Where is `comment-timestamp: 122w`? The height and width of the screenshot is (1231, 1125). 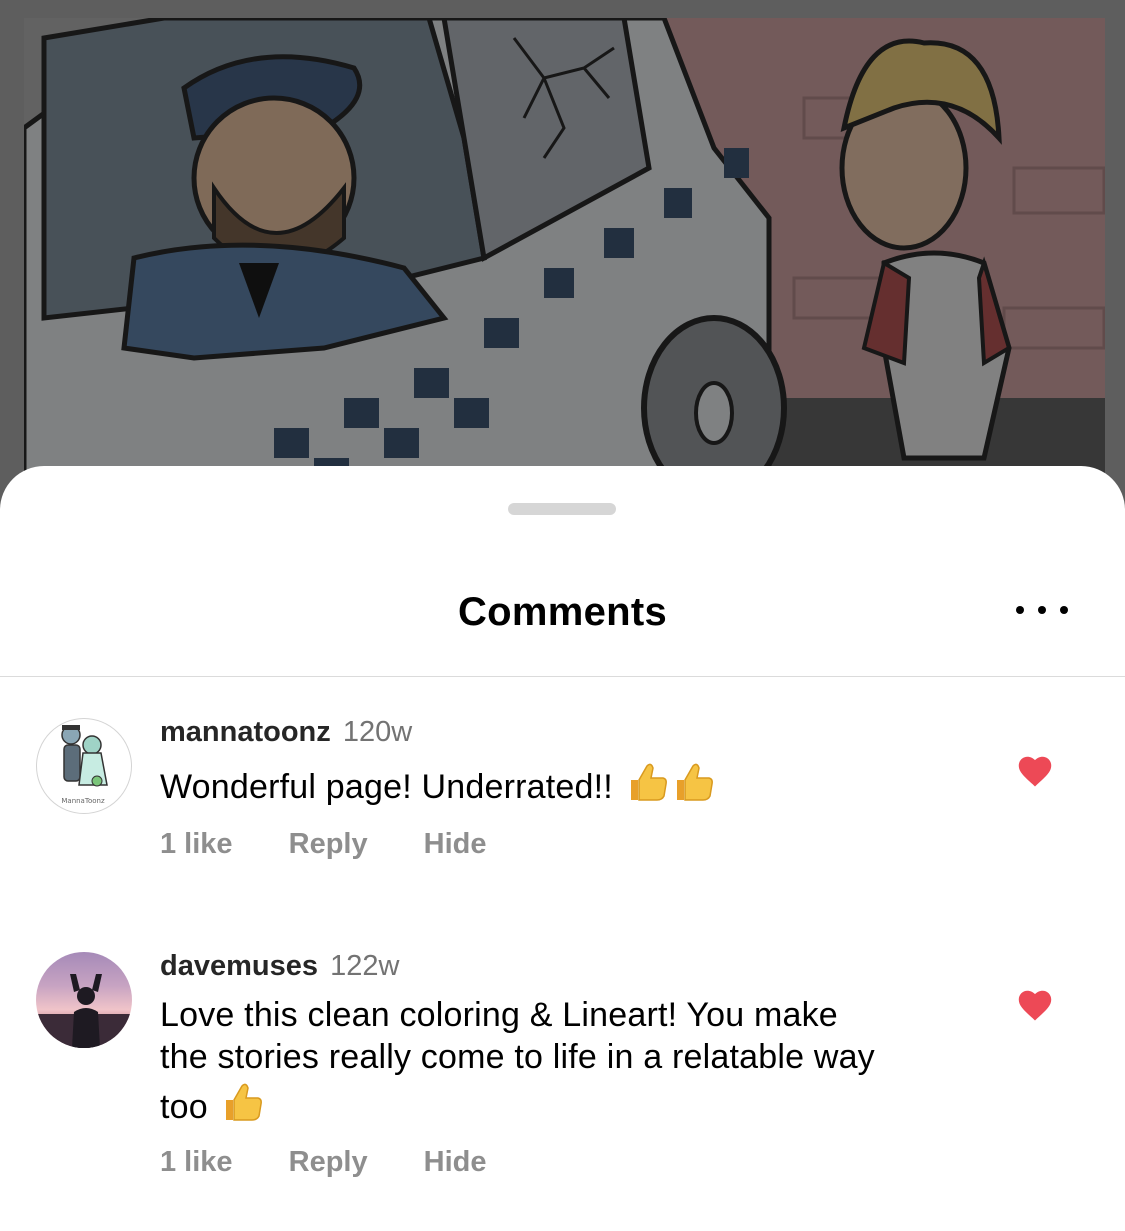
comment-timestamp: 122w is located at coordinates (365, 966).